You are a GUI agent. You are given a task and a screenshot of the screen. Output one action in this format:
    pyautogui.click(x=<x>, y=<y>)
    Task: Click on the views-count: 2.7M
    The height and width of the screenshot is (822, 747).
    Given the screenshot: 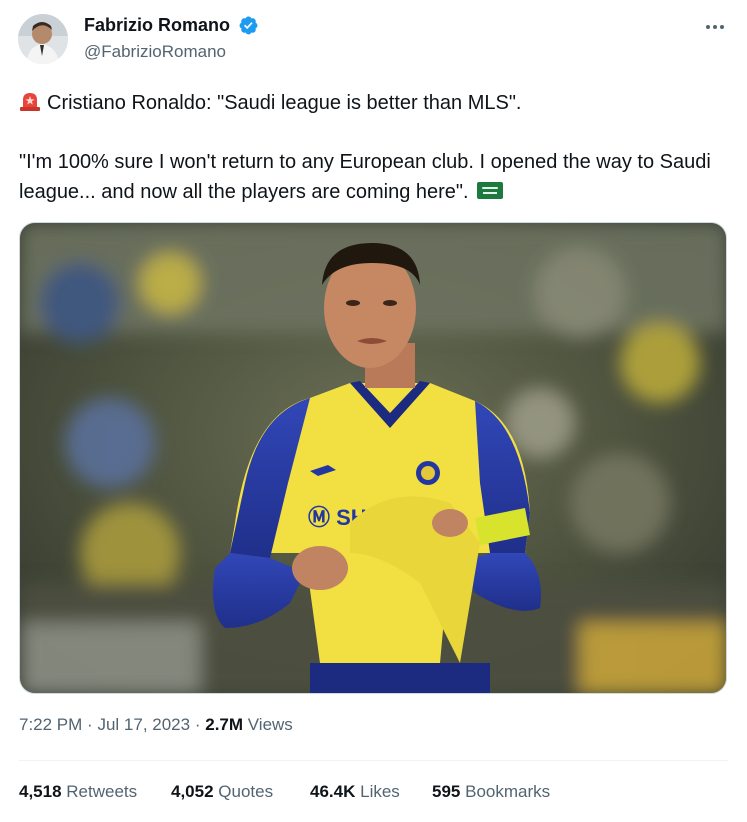 What is the action you would take?
    pyautogui.click(x=224, y=724)
    